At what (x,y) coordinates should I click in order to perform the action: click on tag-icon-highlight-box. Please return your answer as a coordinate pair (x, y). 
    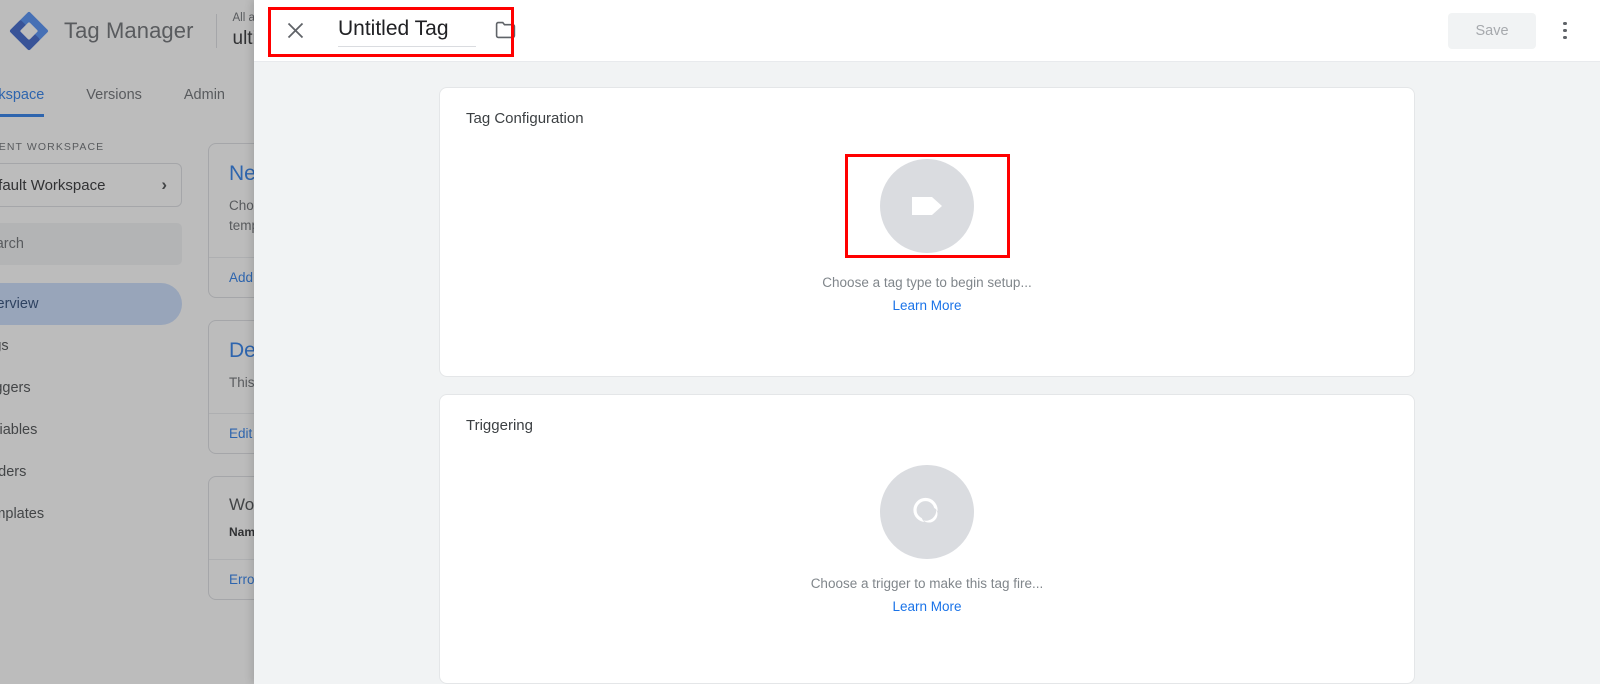
    Looking at the image, I should click on (927, 206).